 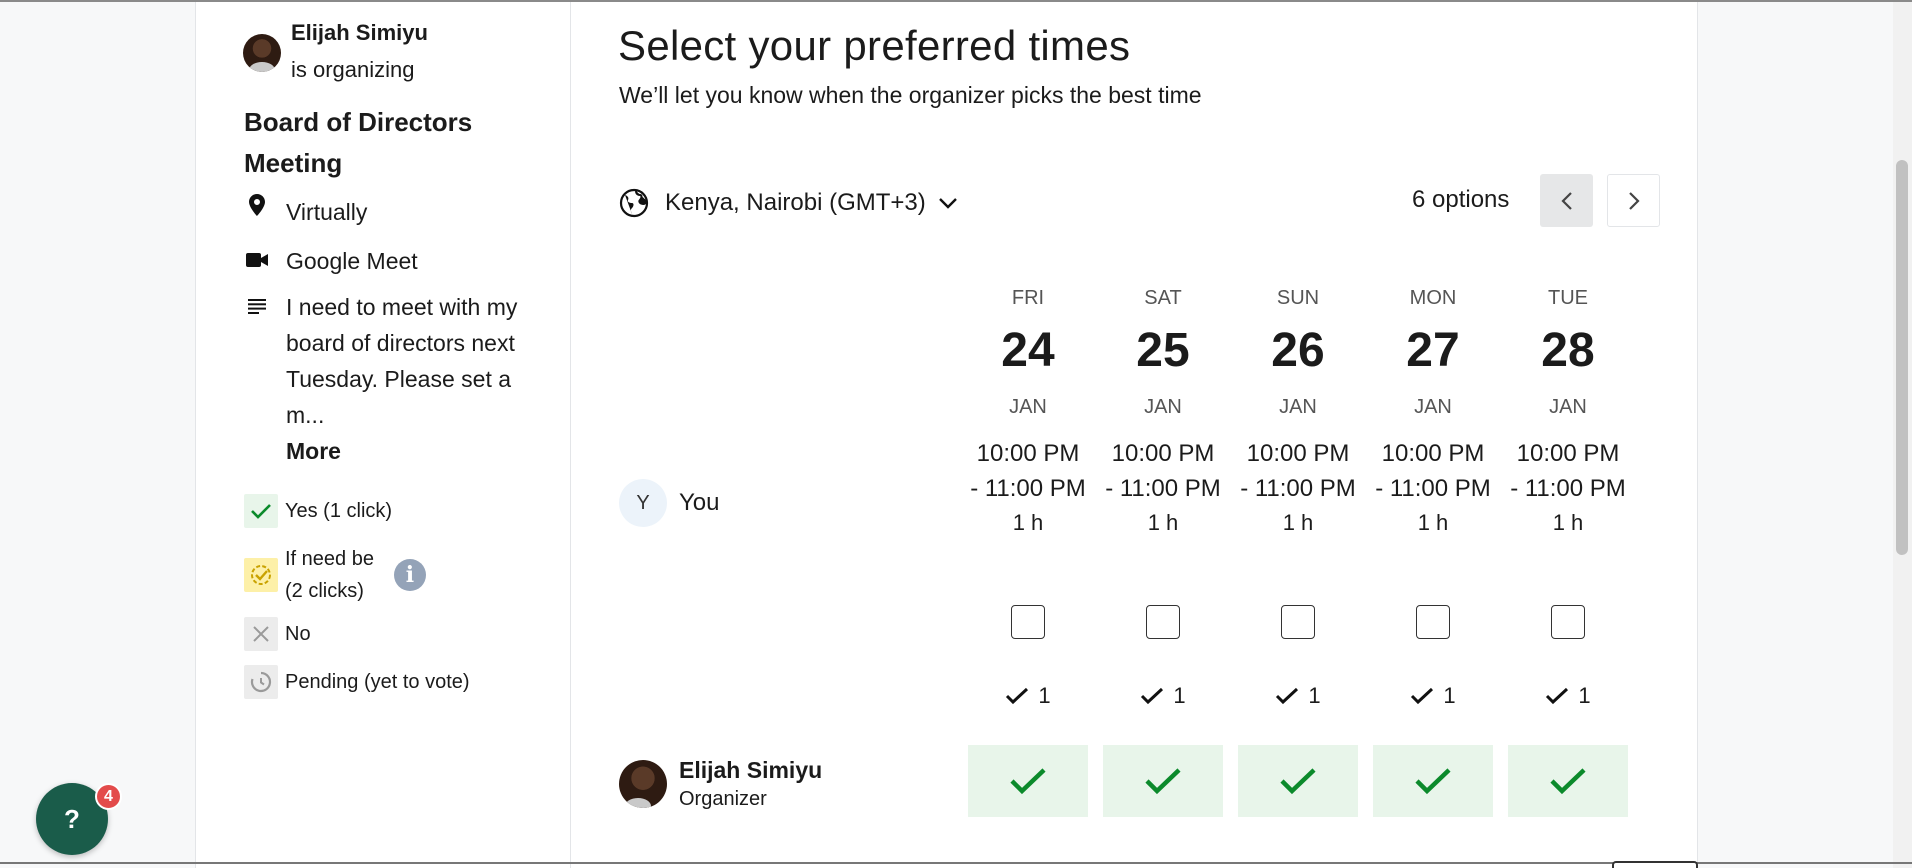 I want to click on chevron-right-icon, so click(x=1634, y=201).